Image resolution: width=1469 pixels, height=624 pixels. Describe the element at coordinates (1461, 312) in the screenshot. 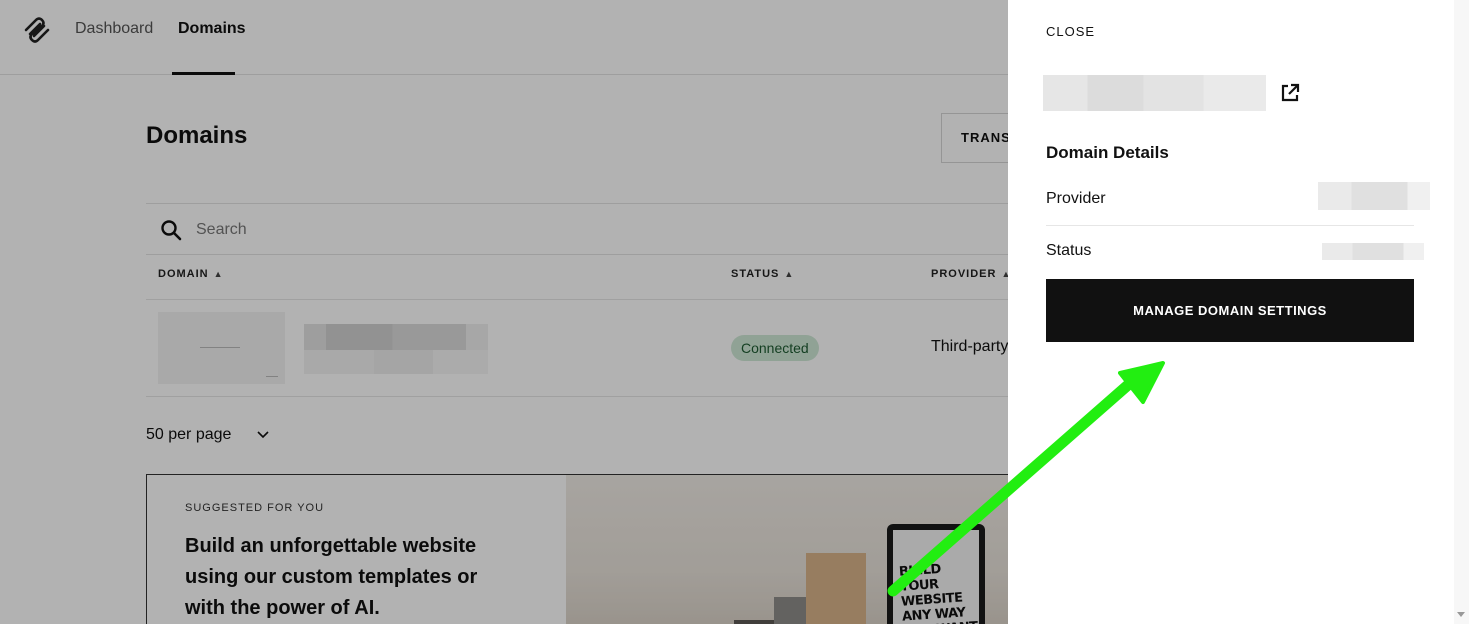

I see `scrollbar` at that location.